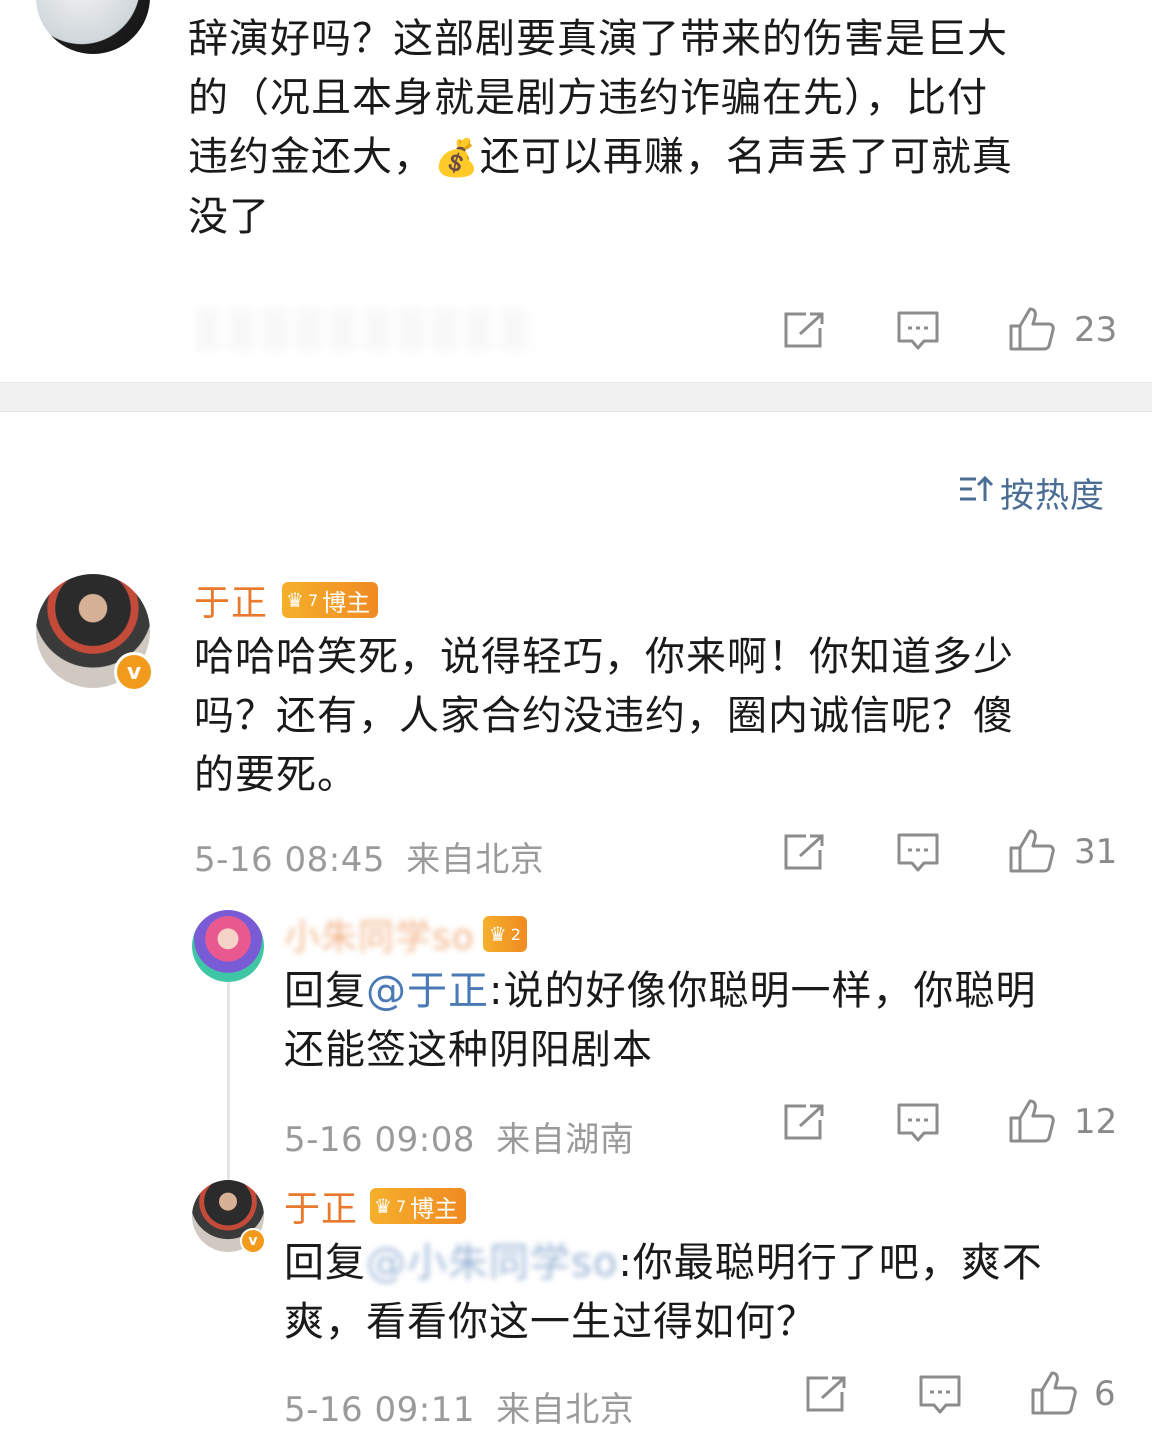 This screenshot has width=1152, height=1443. I want to click on badge-level: 2, so click(515, 934).